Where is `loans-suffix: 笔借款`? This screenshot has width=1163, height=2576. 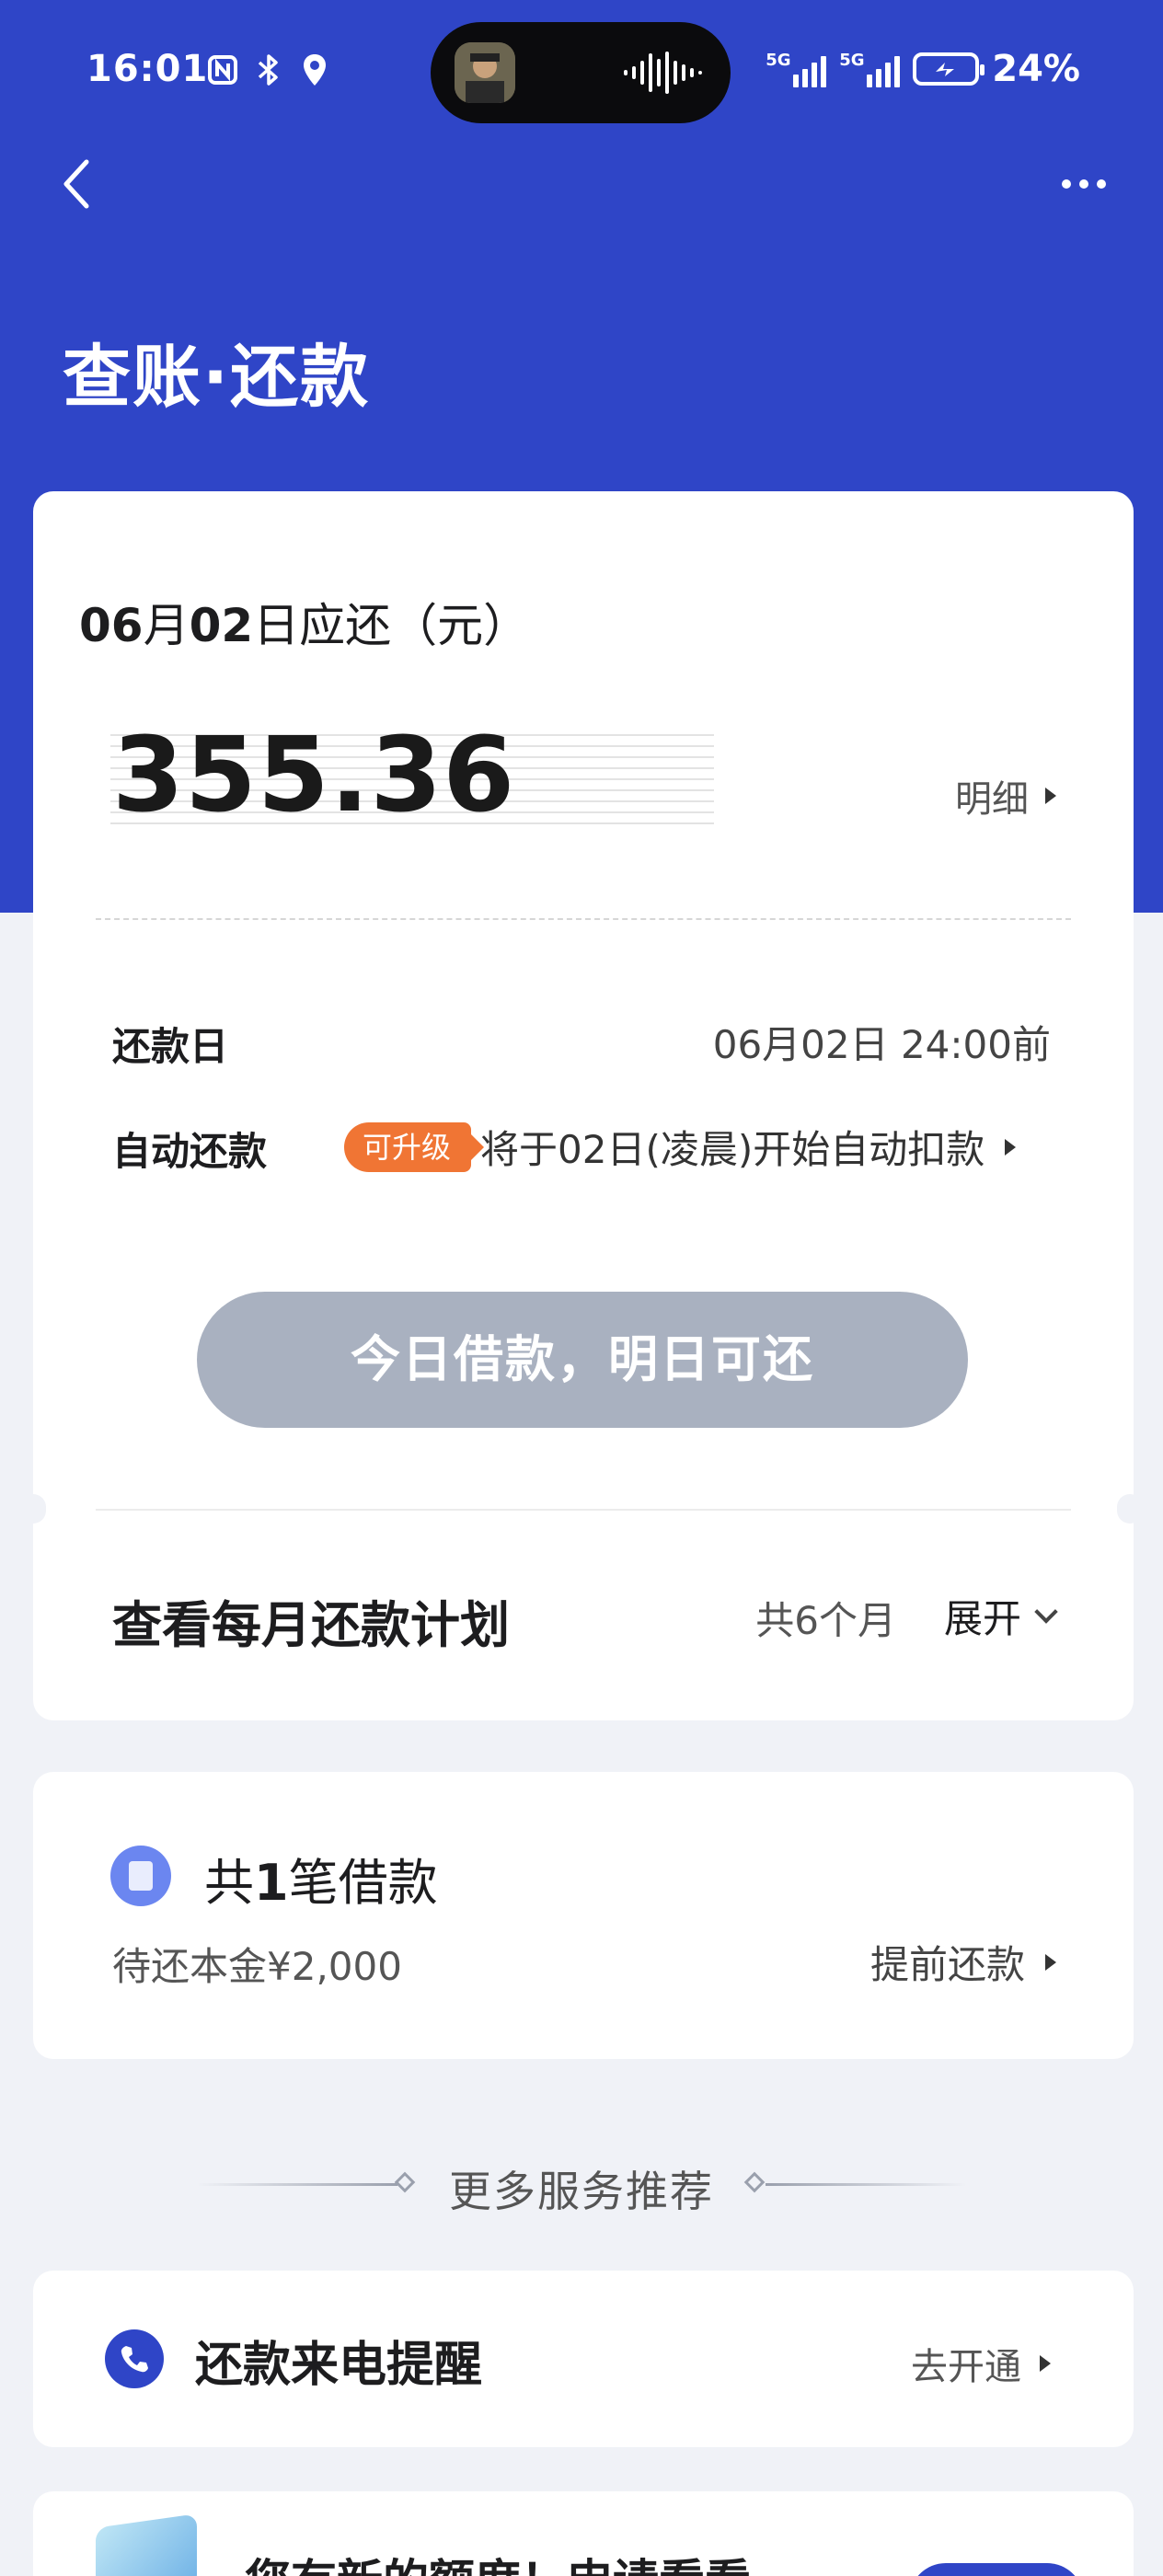 loans-suffix: 笔借款 is located at coordinates (363, 1883).